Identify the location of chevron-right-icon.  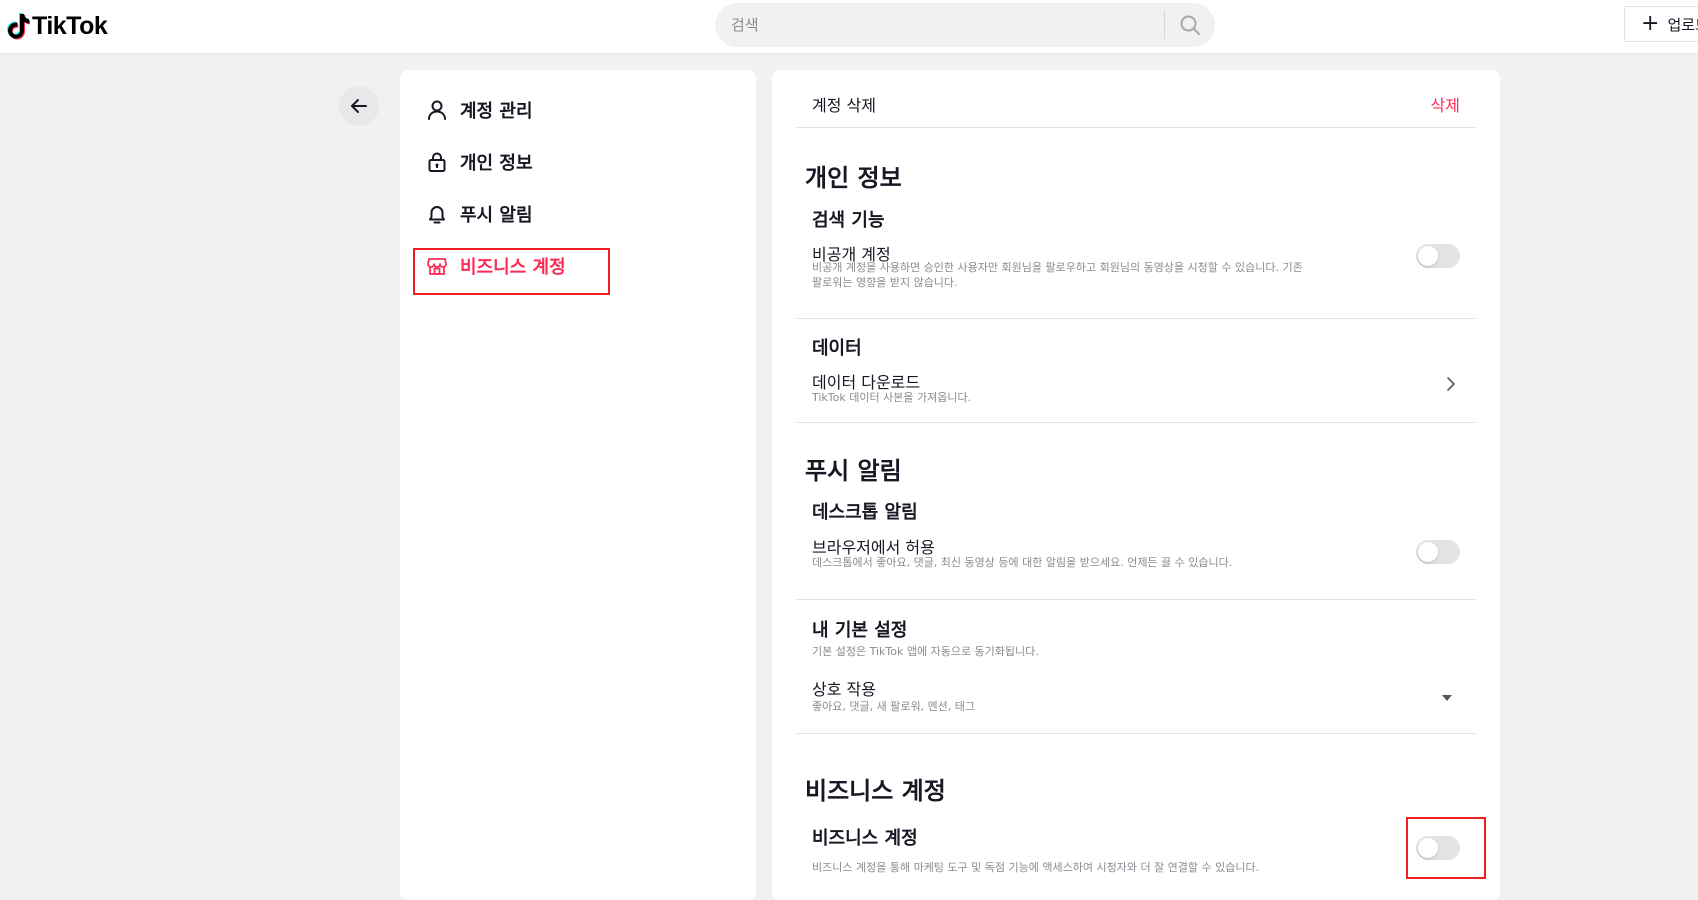
(1451, 384).